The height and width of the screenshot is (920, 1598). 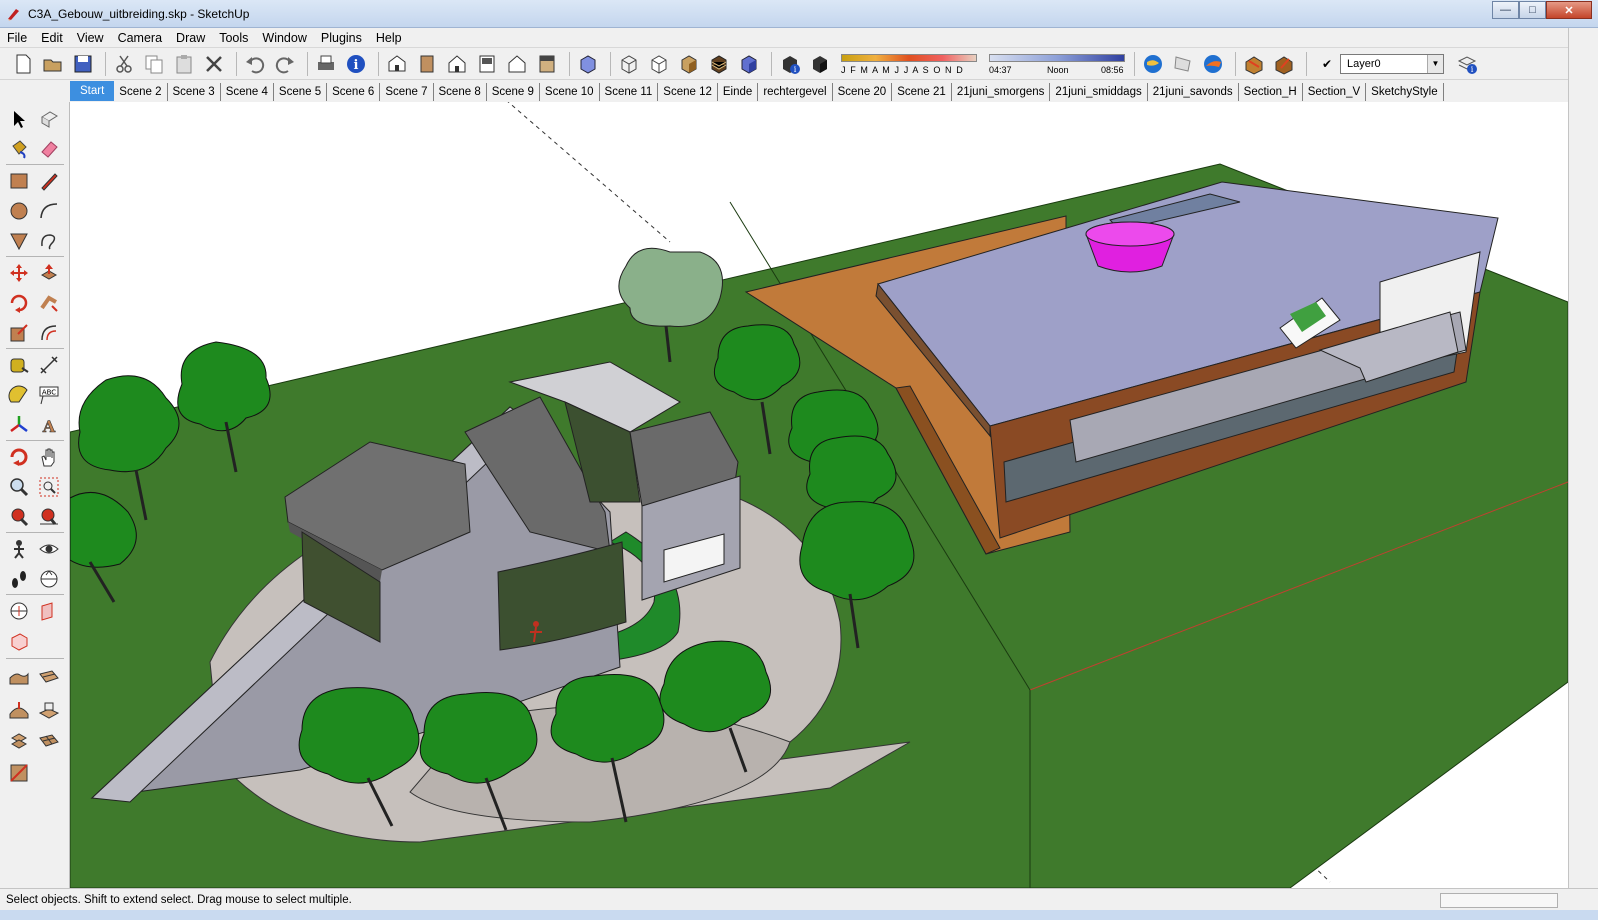 What do you see at coordinates (457, 64) in the screenshot?
I see `front-view-icon` at bounding box center [457, 64].